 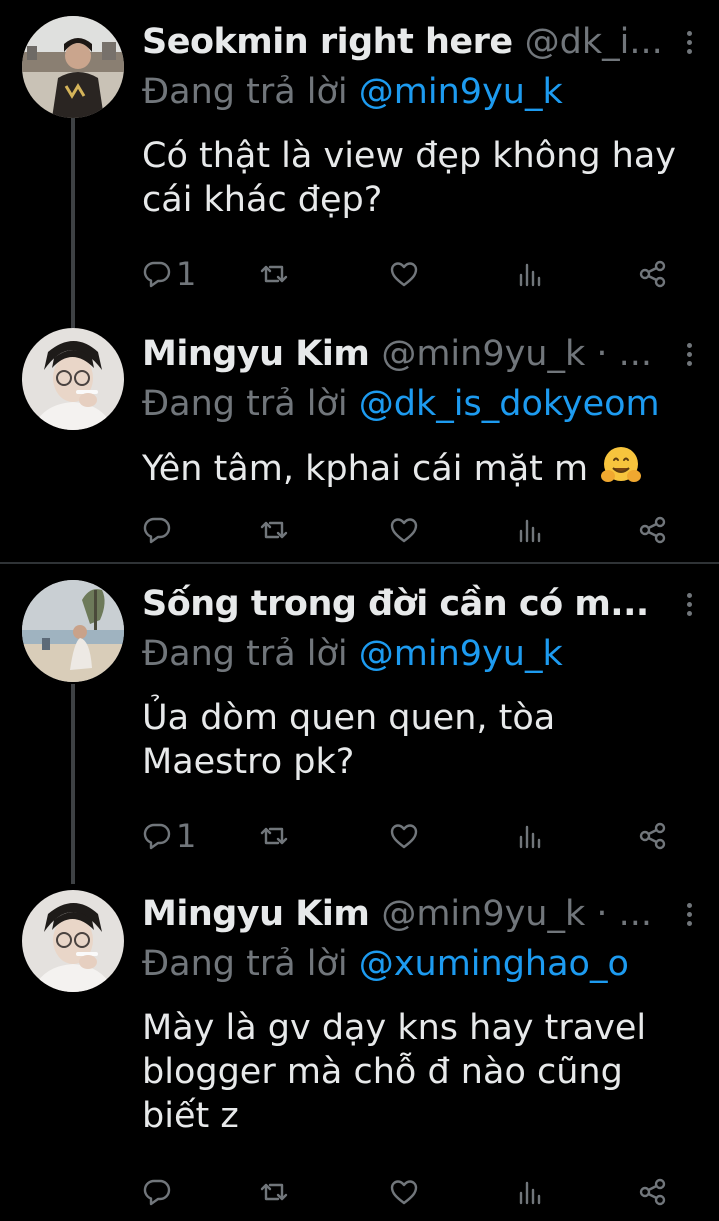 What do you see at coordinates (365, 469) in the screenshot?
I see `tweet-text-content: Yên tâm, kphai cái mặt m` at bounding box center [365, 469].